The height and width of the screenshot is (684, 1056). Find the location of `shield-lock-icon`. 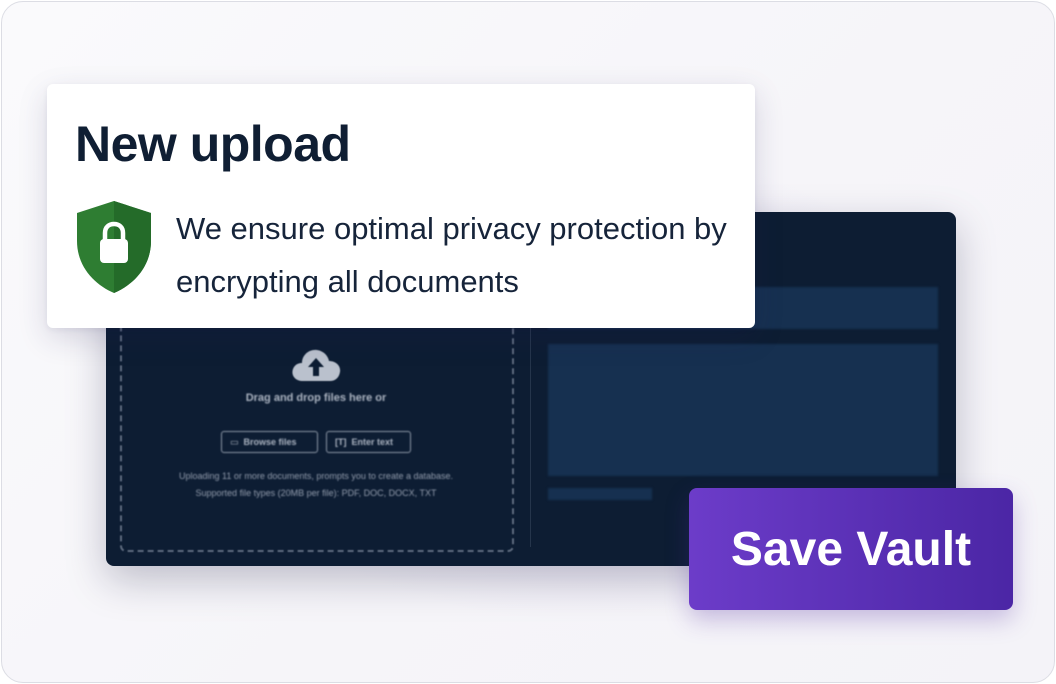

shield-lock-icon is located at coordinates (114, 247).